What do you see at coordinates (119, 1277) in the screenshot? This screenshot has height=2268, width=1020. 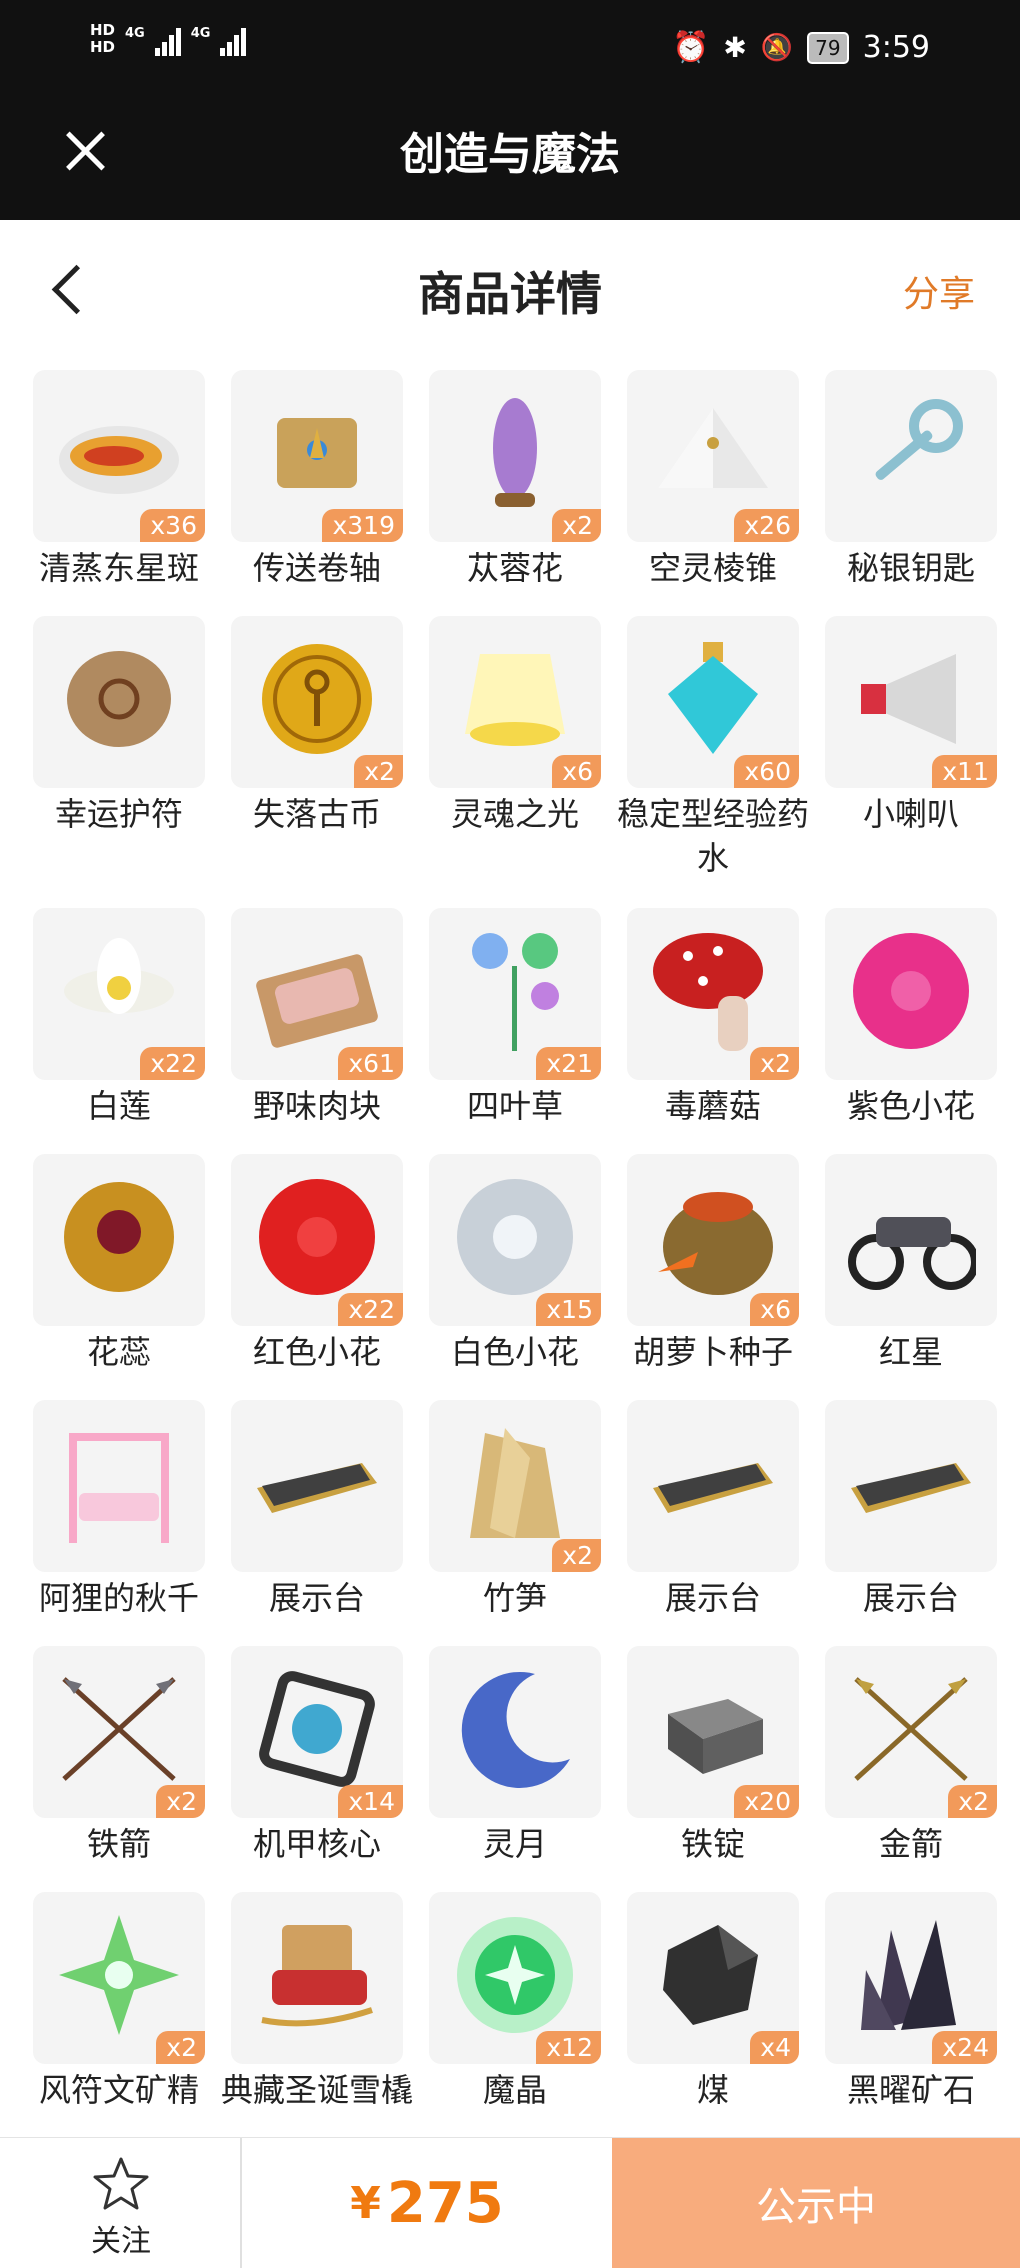 I see `item-card: 花蕊` at bounding box center [119, 1277].